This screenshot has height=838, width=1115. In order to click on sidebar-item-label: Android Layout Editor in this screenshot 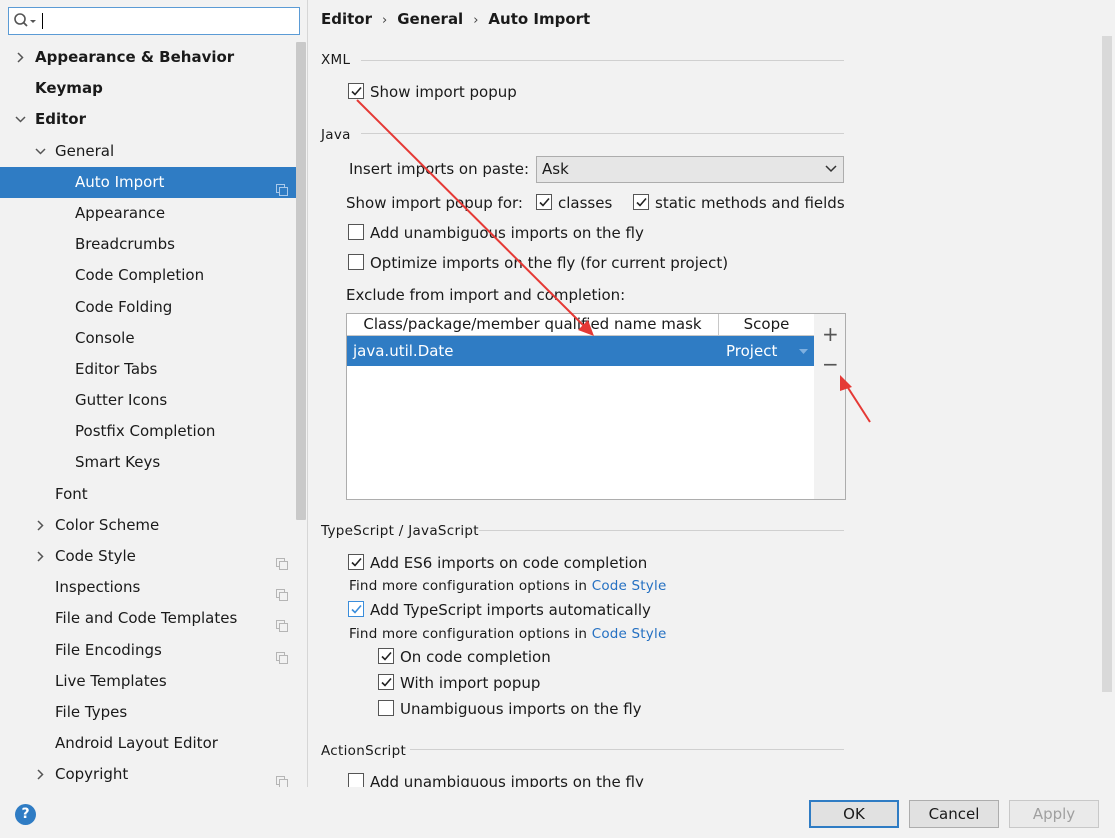, I will do `click(136, 743)`.